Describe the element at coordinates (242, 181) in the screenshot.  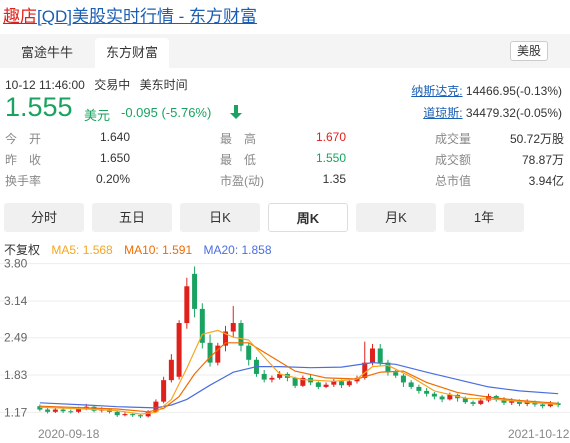
I see `pe-label: 市盈(动)` at that location.